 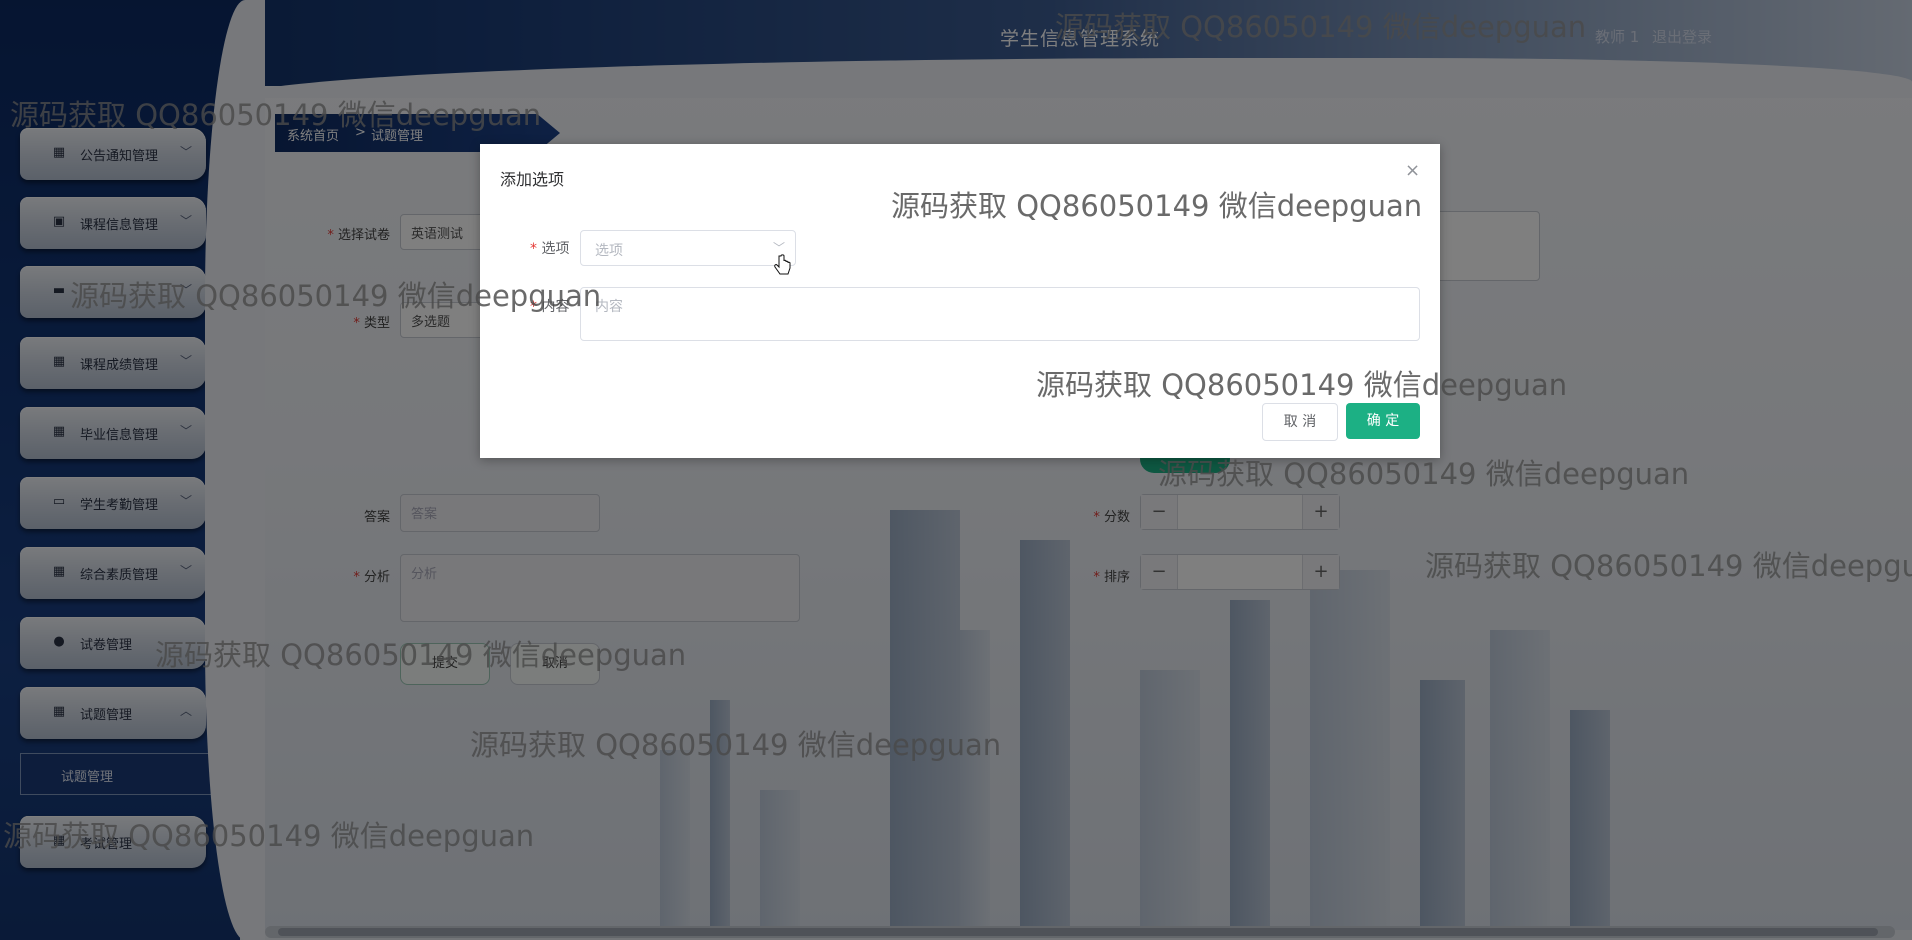 I want to click on option-label: * 选项, so click(x=550, y=249).